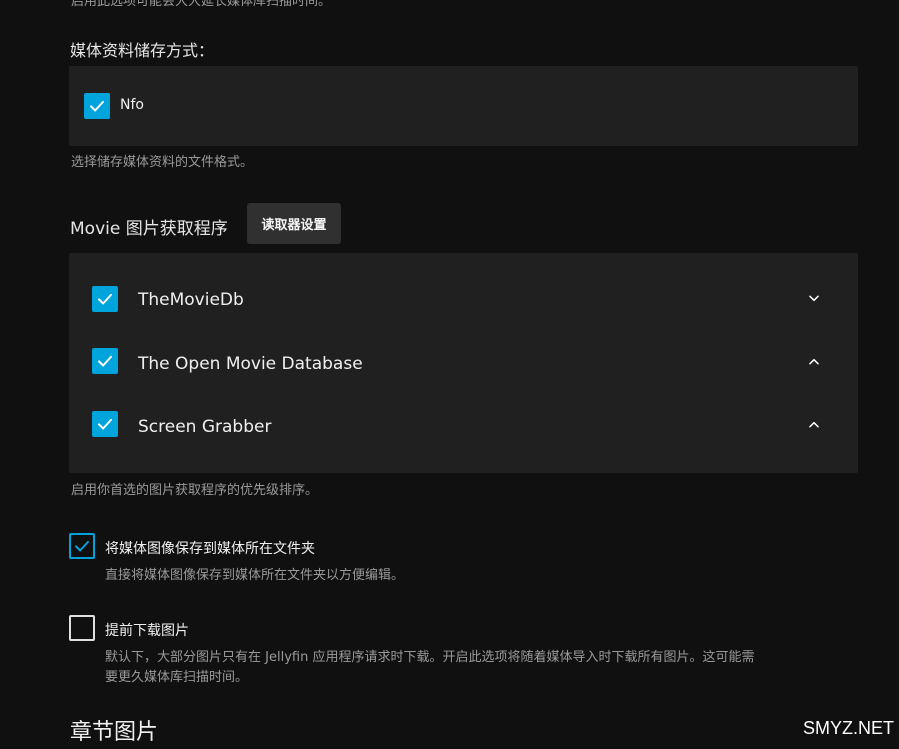 The image size is (899, 749). Describe the element at coordinates (463, 427) in the screenshot. I see `fetcher-item-screen-grabber: Screen Grabber` at that location.